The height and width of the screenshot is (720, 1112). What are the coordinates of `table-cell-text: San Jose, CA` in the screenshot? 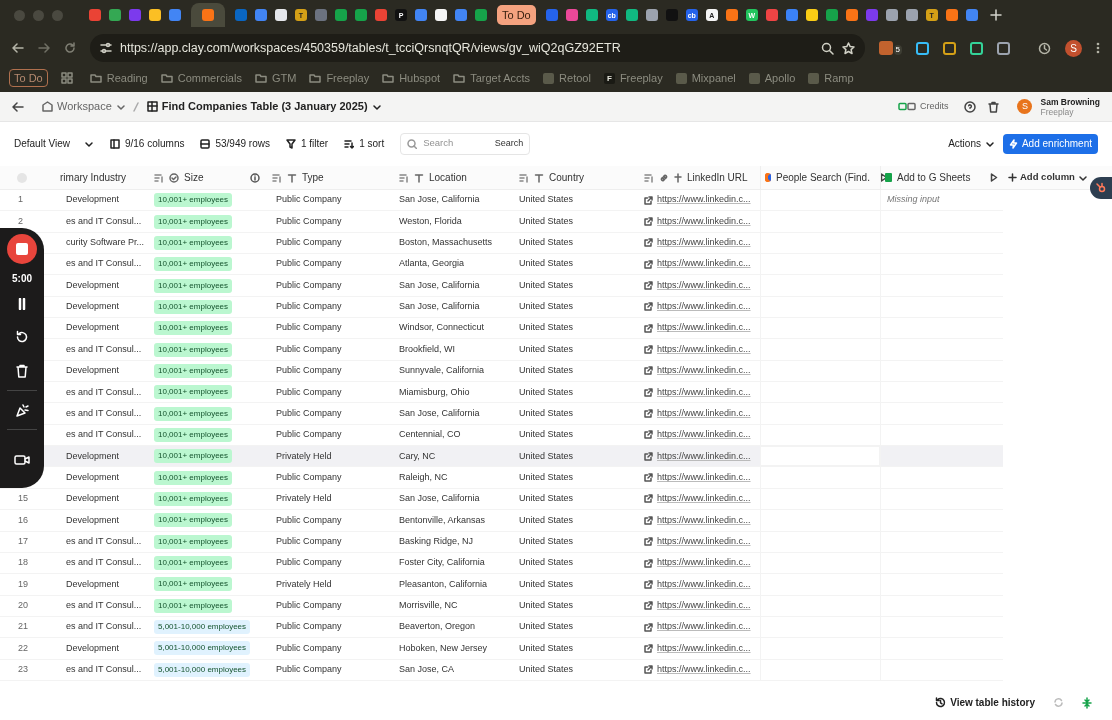 It's located at (427, 669).